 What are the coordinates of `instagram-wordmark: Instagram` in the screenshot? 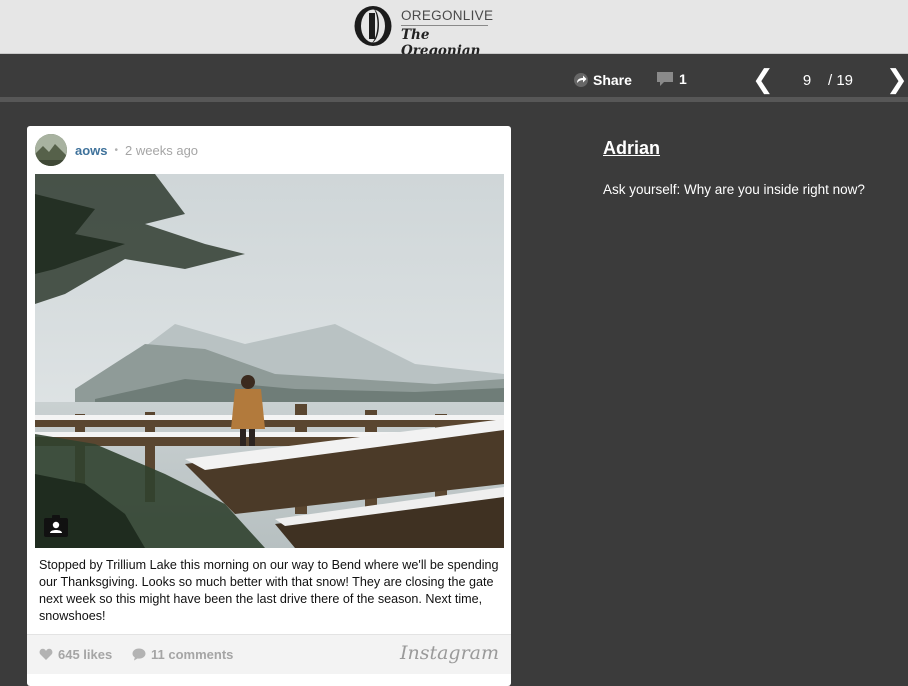 It's located at (449, 653).